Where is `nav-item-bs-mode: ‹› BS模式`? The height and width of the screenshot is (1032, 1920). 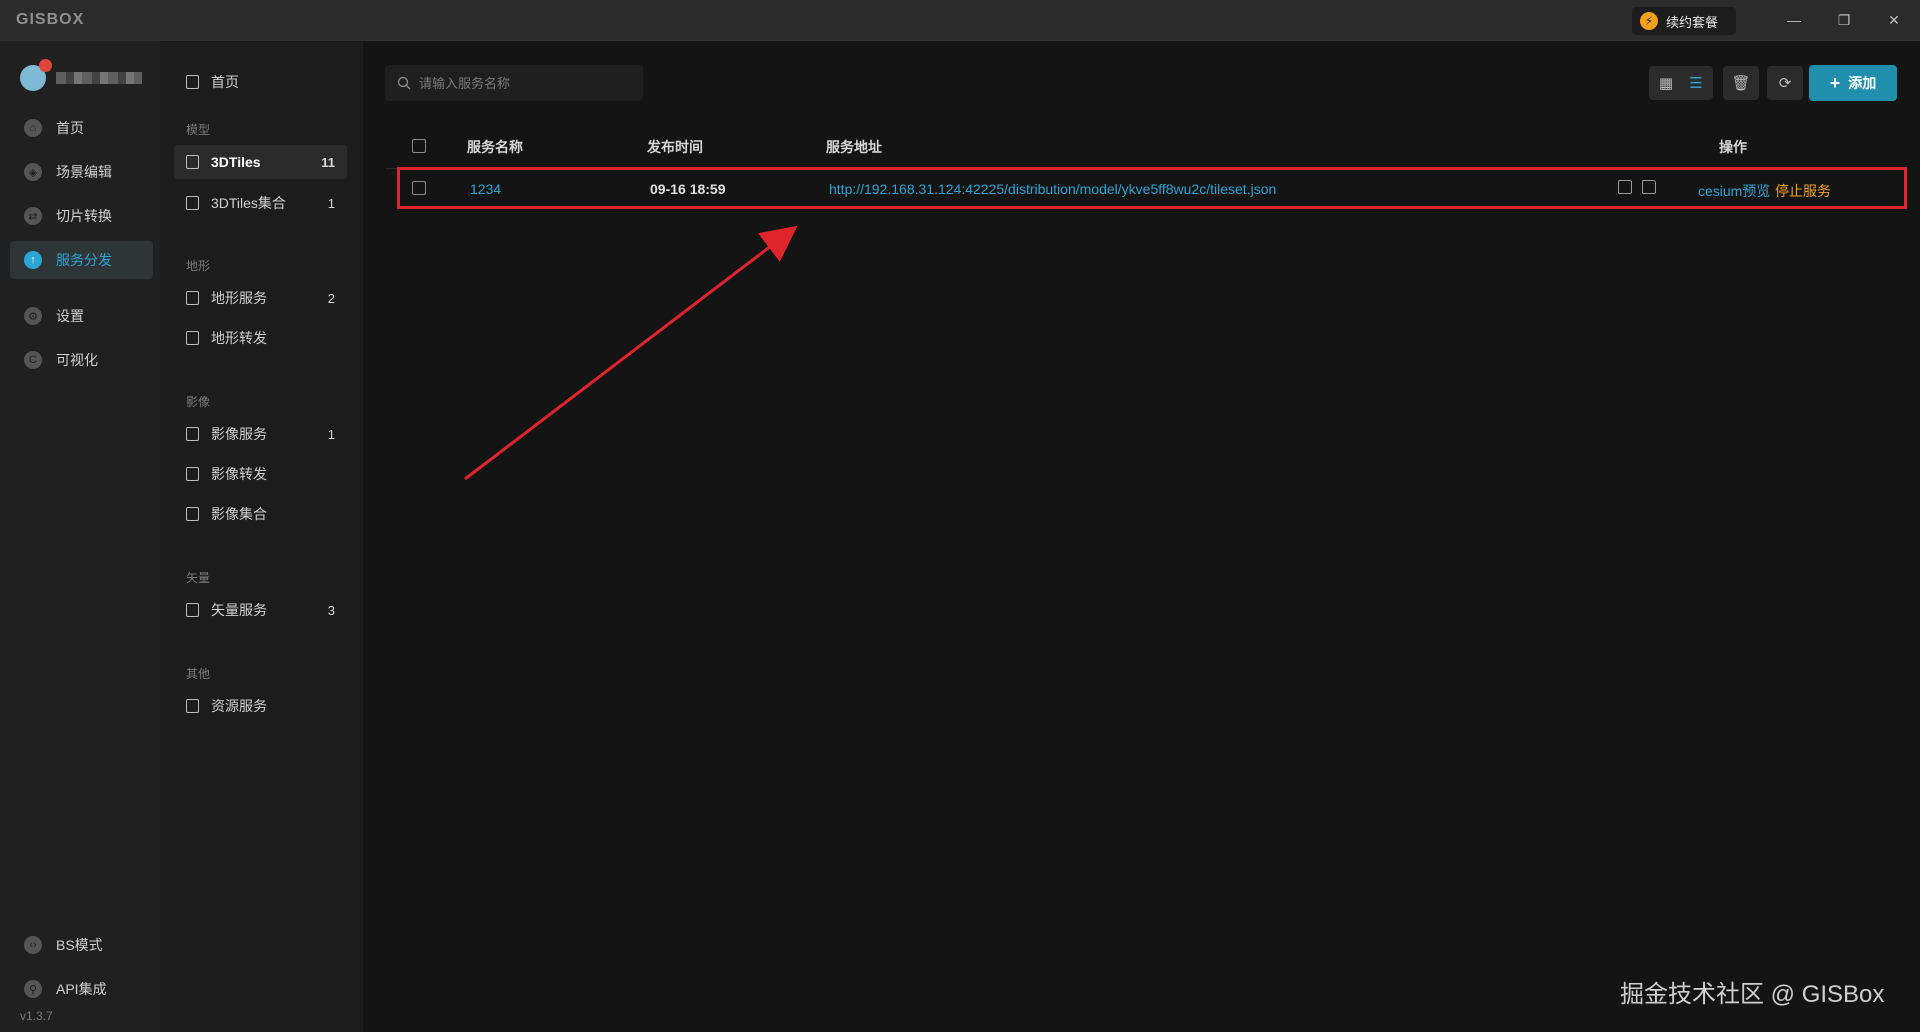 nav-item-bs-mode: ‹› BS模式 is located at coordinates (81, 945).